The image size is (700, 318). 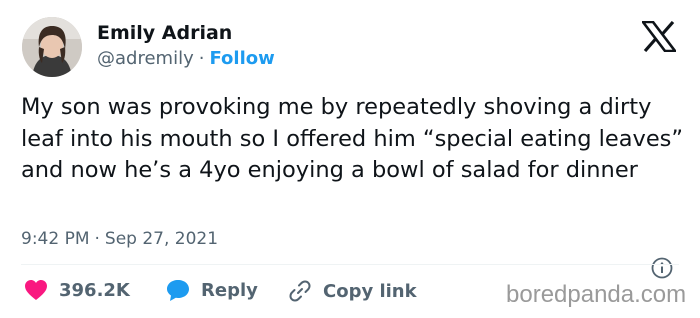 What do you see at coordinates (164, 33) in the screenshot?
I see `author-name: Emily Adrian` at bounding box center [164, 33].